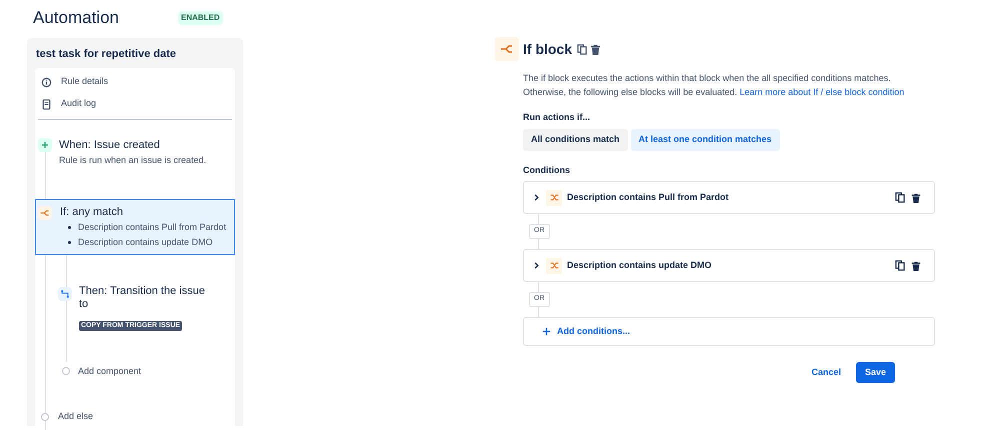  Describe the element at coordinates (110, 371) in the screenshot. I see `add-component-link: Add component` at that location.